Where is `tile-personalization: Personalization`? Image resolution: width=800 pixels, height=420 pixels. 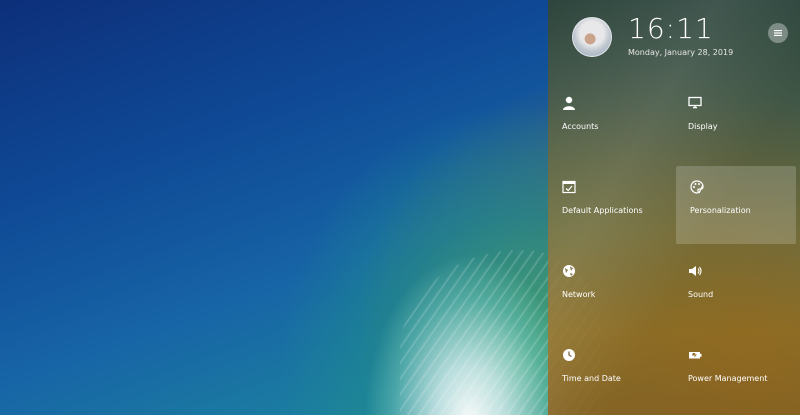
tile-personalization: Personalization is located at coordinates (736, 205).